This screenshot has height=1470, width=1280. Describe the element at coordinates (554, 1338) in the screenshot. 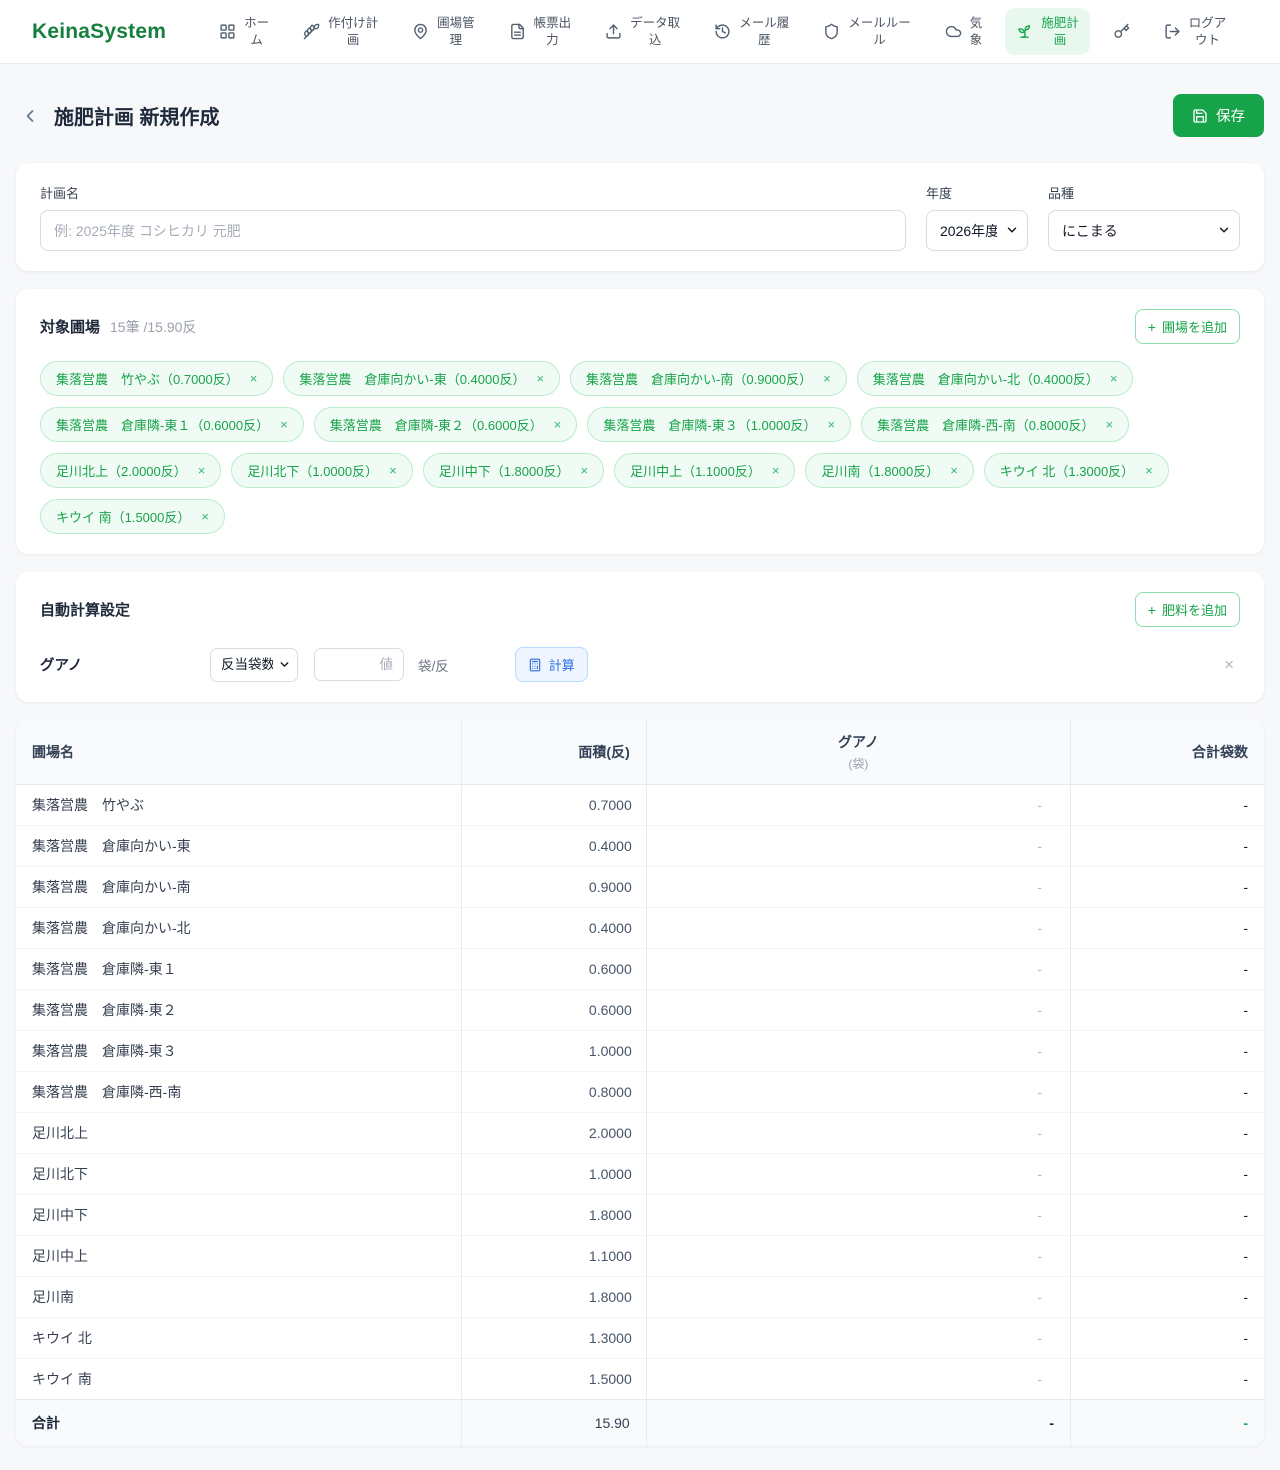

I see `cell-area: 1.3000` at that location.